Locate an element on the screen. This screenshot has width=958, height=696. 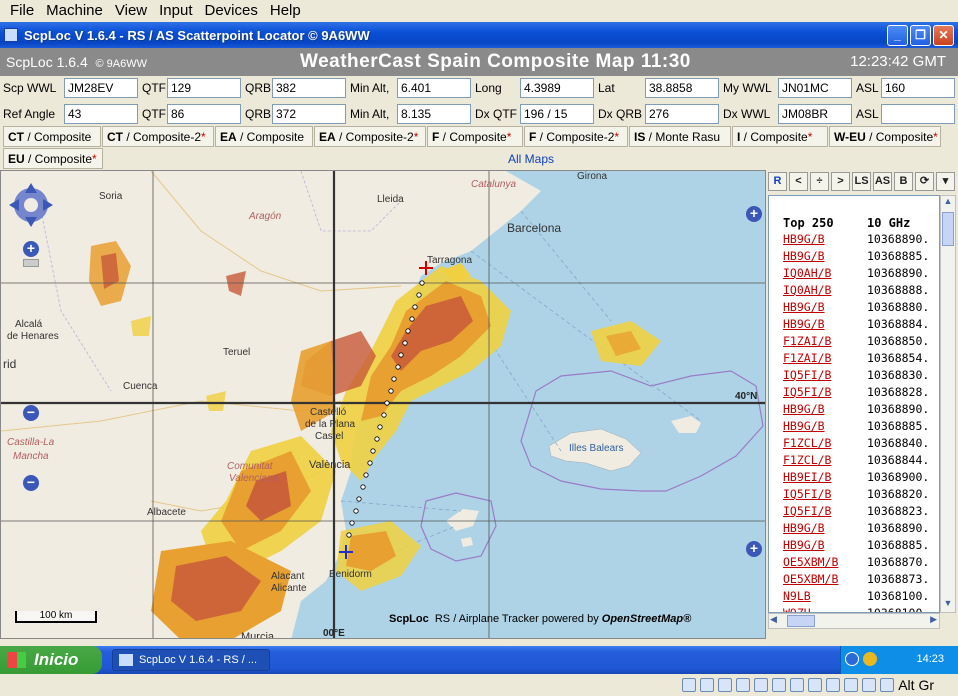
menu-devices: Devices is located at coordinates (231, 11).